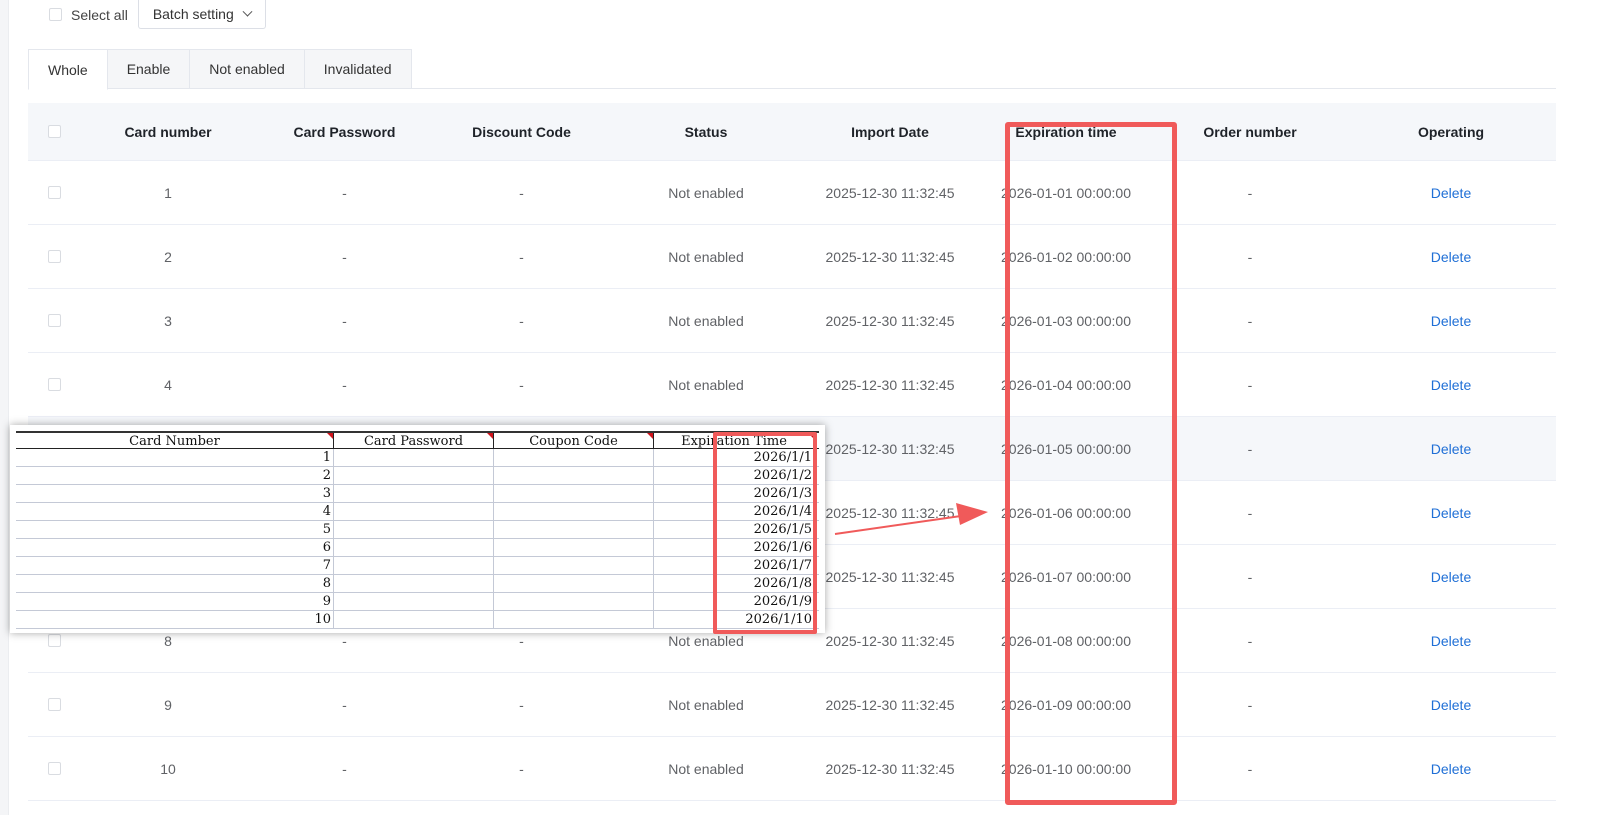 This screenshot has width=1600, height=815. I want to click on batch-setting-button: Batch setting, so click(201, 14).